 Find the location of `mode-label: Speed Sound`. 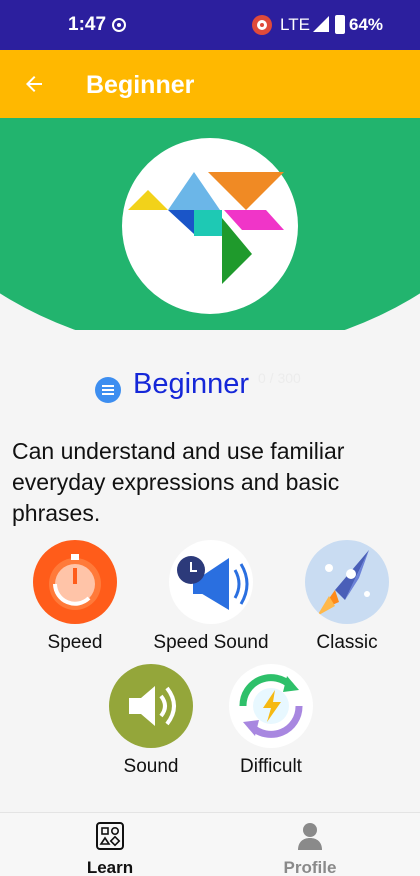

mode-label: Speed Sound is located at coordinates (211, 642).